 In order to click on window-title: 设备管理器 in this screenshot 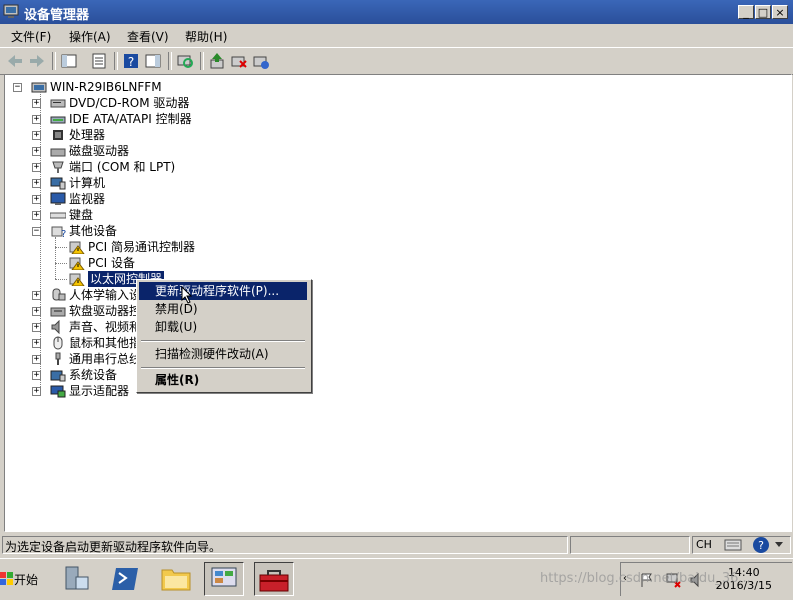, I will do `click(57, 15)`.